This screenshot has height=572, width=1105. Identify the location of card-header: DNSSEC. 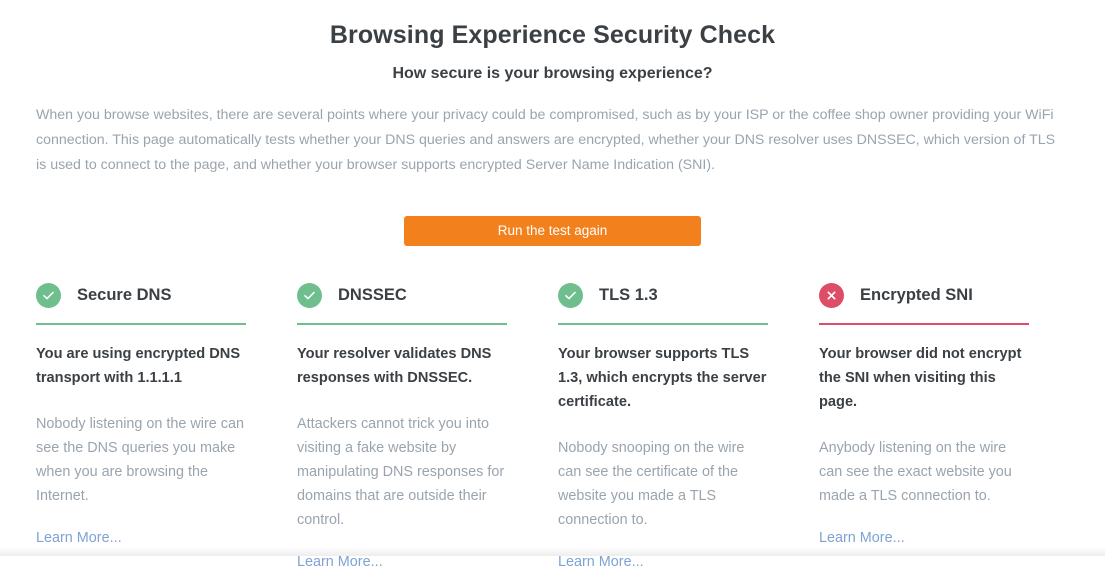
(402, 295).